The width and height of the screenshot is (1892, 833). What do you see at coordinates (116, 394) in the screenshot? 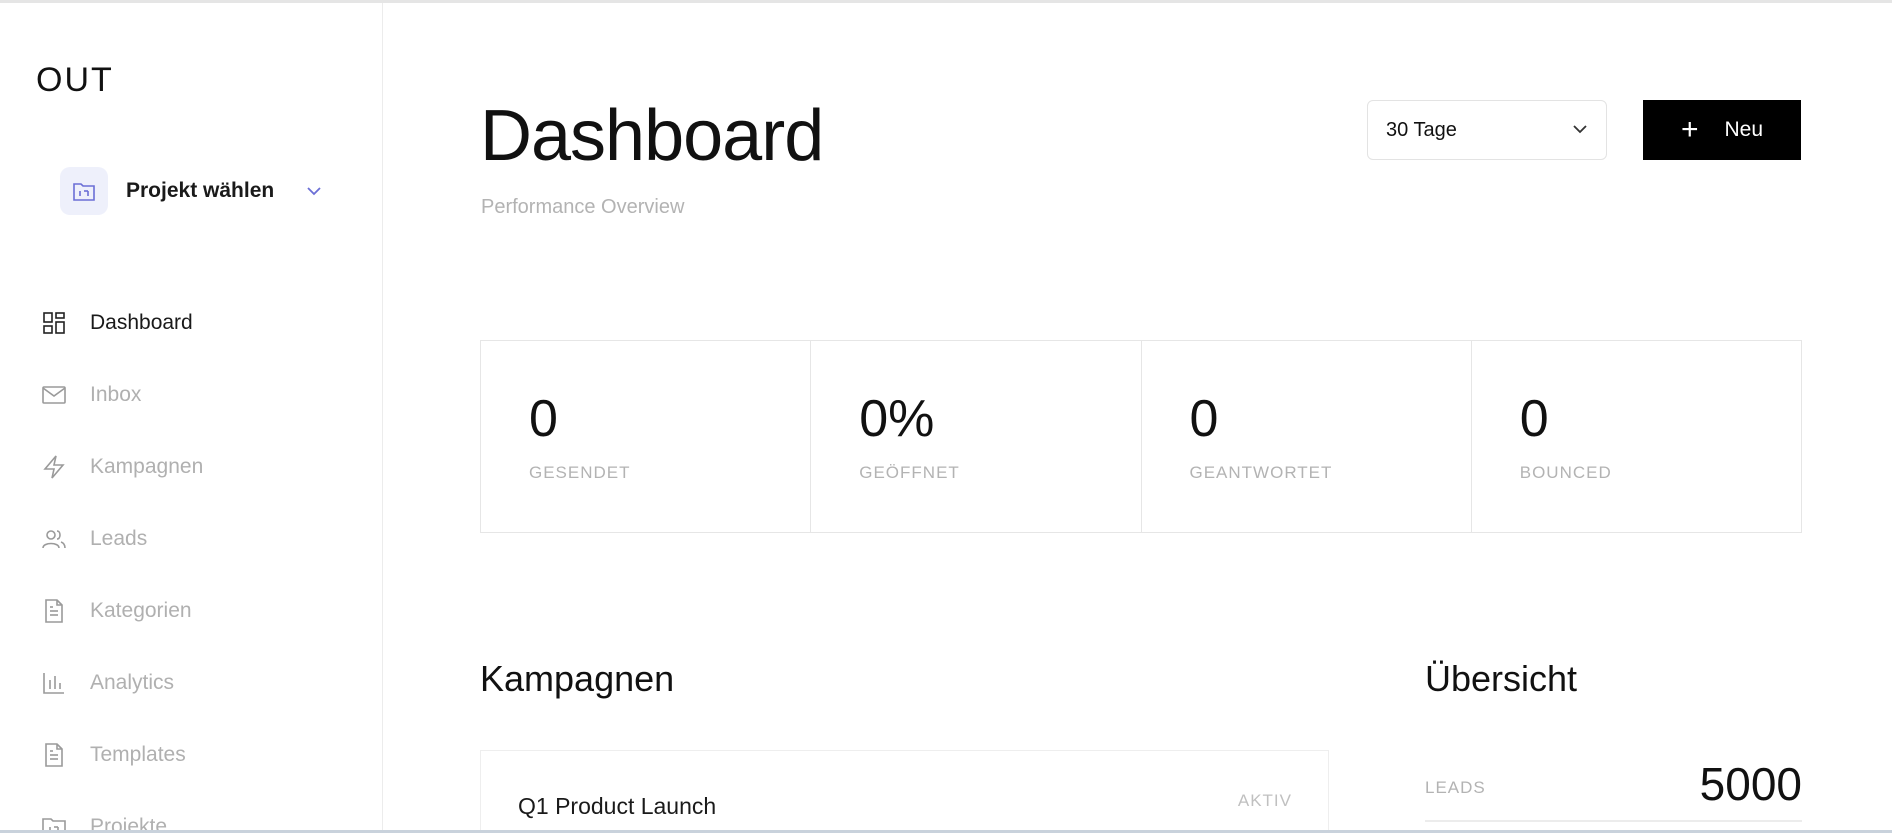
I see `sidebar-item-label: Inbox` at bounding box center [116, 394].